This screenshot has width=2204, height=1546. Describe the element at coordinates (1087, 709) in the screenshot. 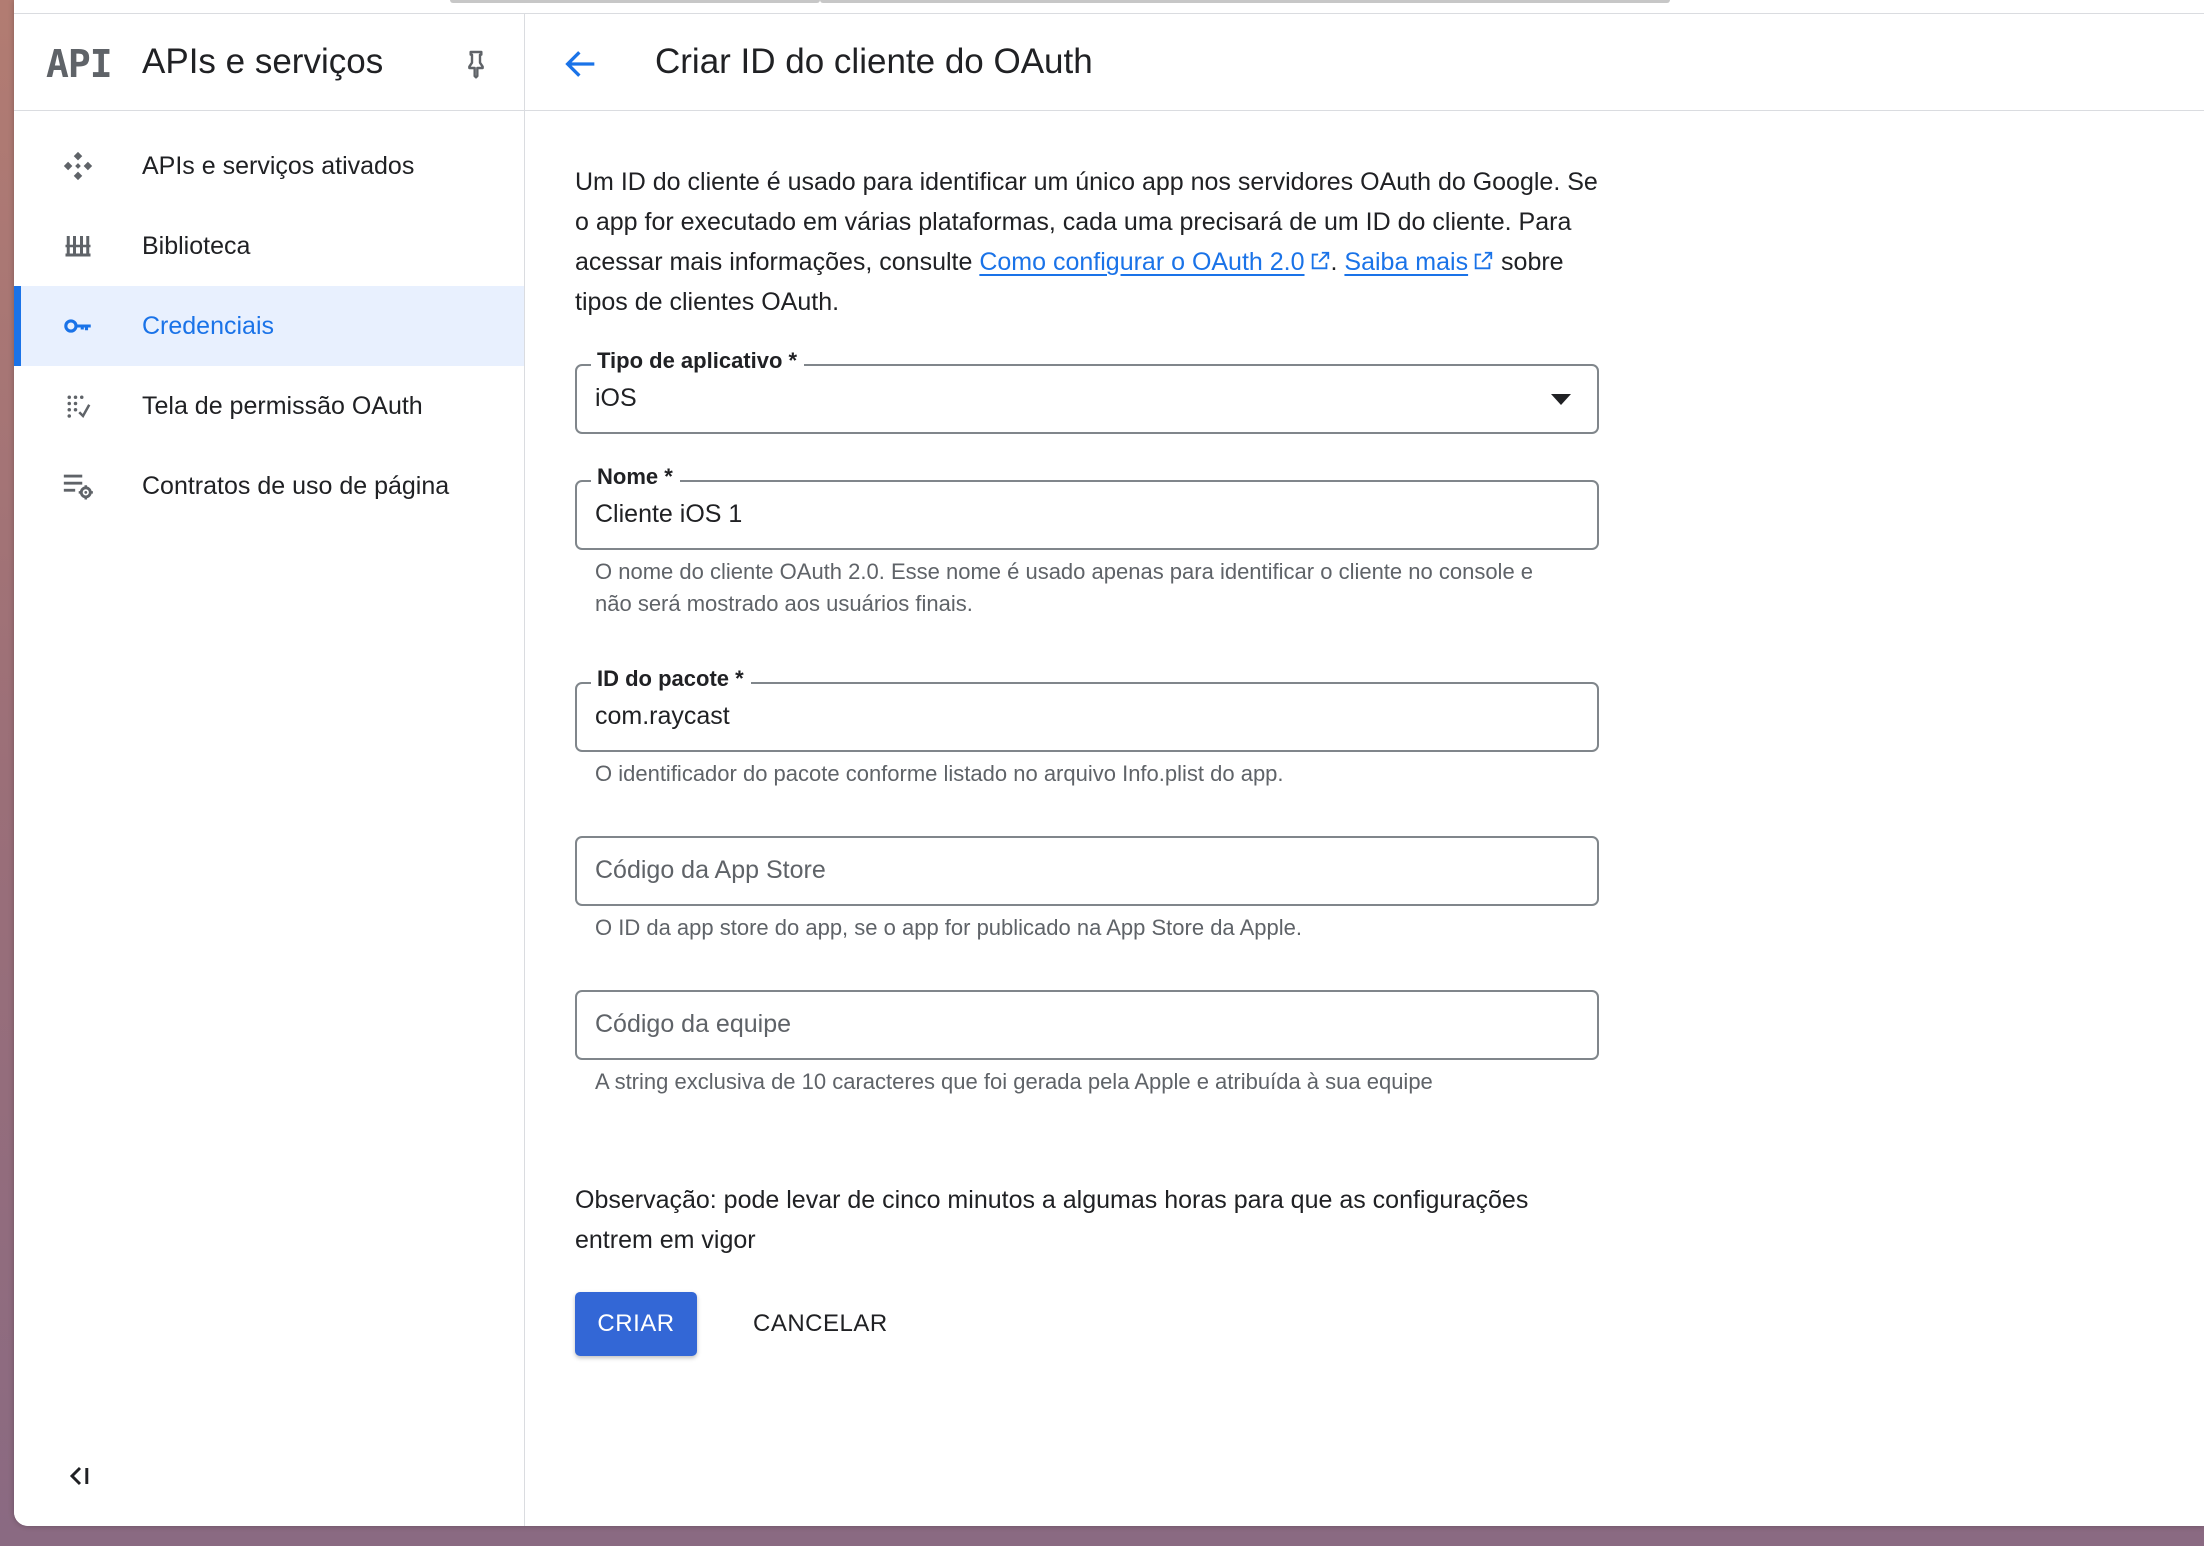

I see `bundle-id-input: ID do pacote * com.raycast` at that location.